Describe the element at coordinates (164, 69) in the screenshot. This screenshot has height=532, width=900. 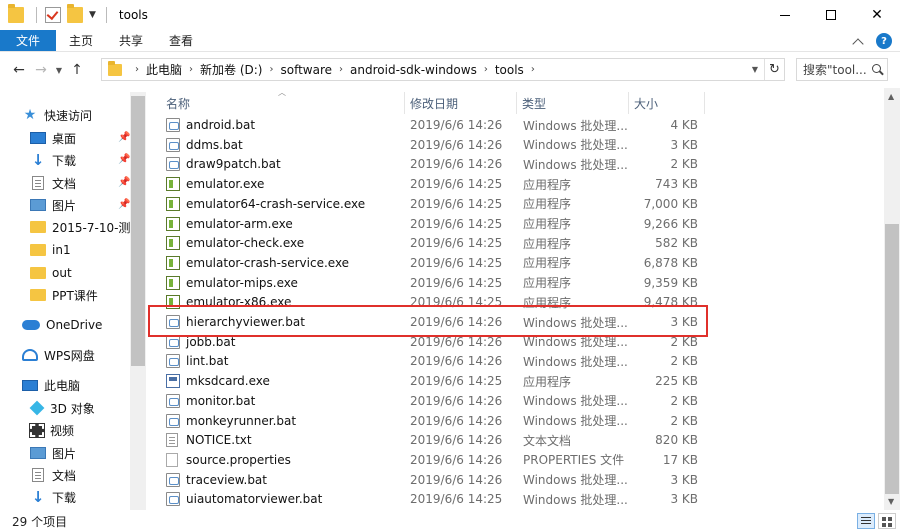
I see `breadcrumb-this-pc: 此电脑` at that location.